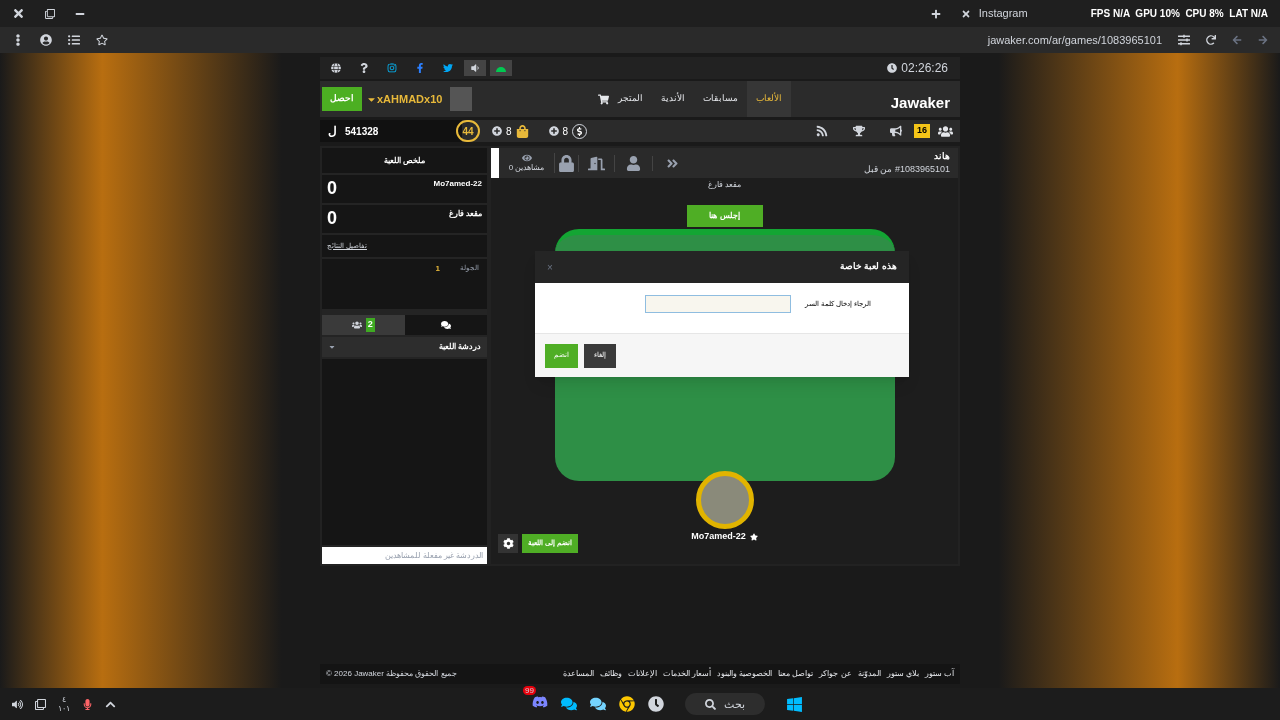  I want to click on nav-tab: الألعاب, so click(768, 99).